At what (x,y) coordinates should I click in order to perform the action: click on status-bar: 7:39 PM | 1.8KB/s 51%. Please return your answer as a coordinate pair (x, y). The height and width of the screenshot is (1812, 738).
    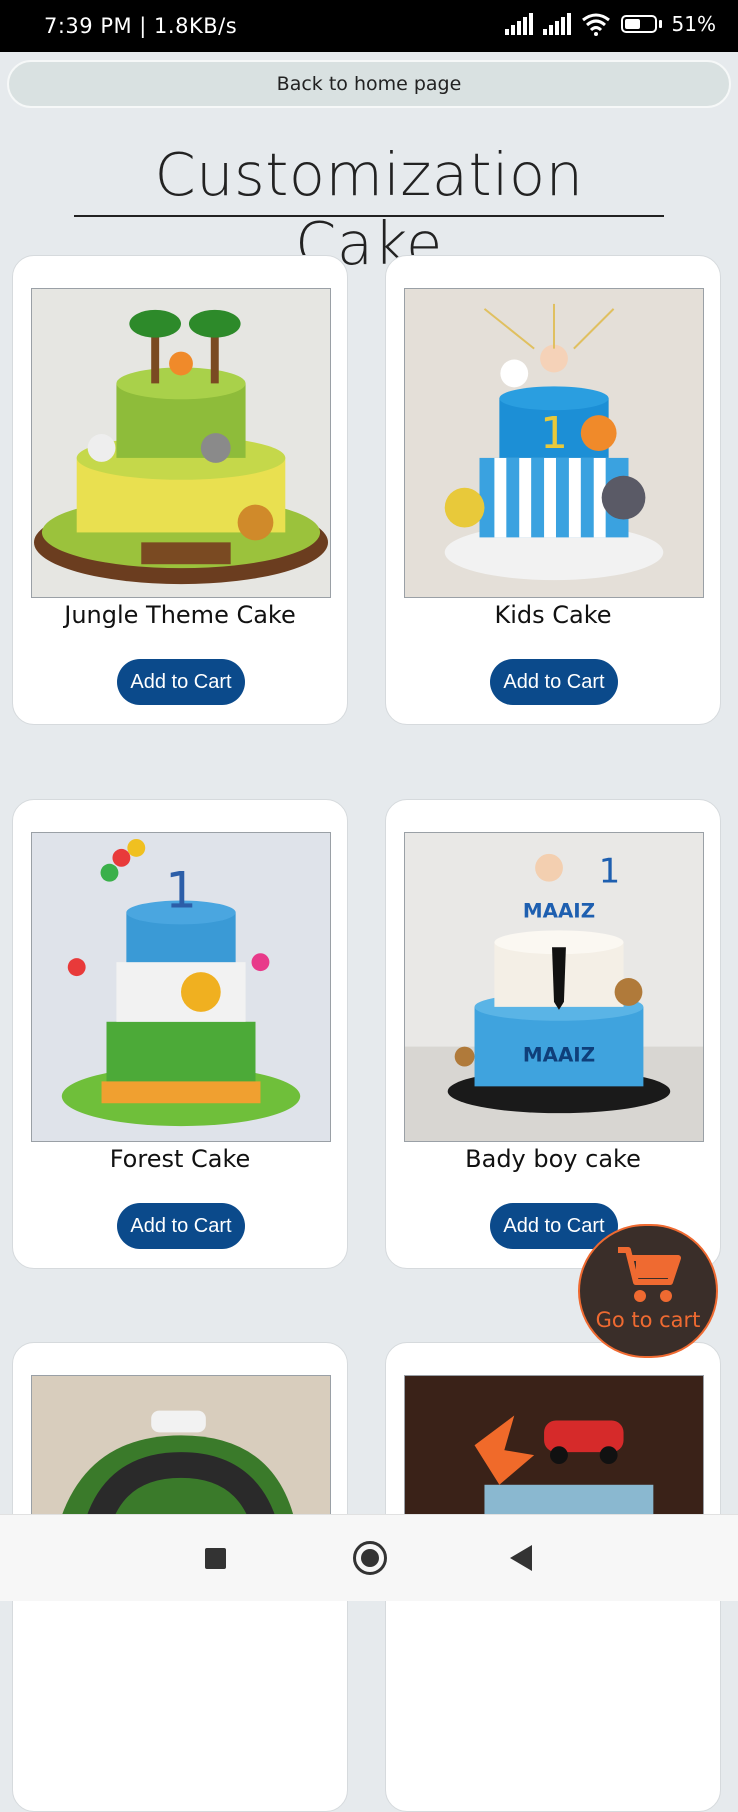
    Looking at the image, I should click on (369, 26).